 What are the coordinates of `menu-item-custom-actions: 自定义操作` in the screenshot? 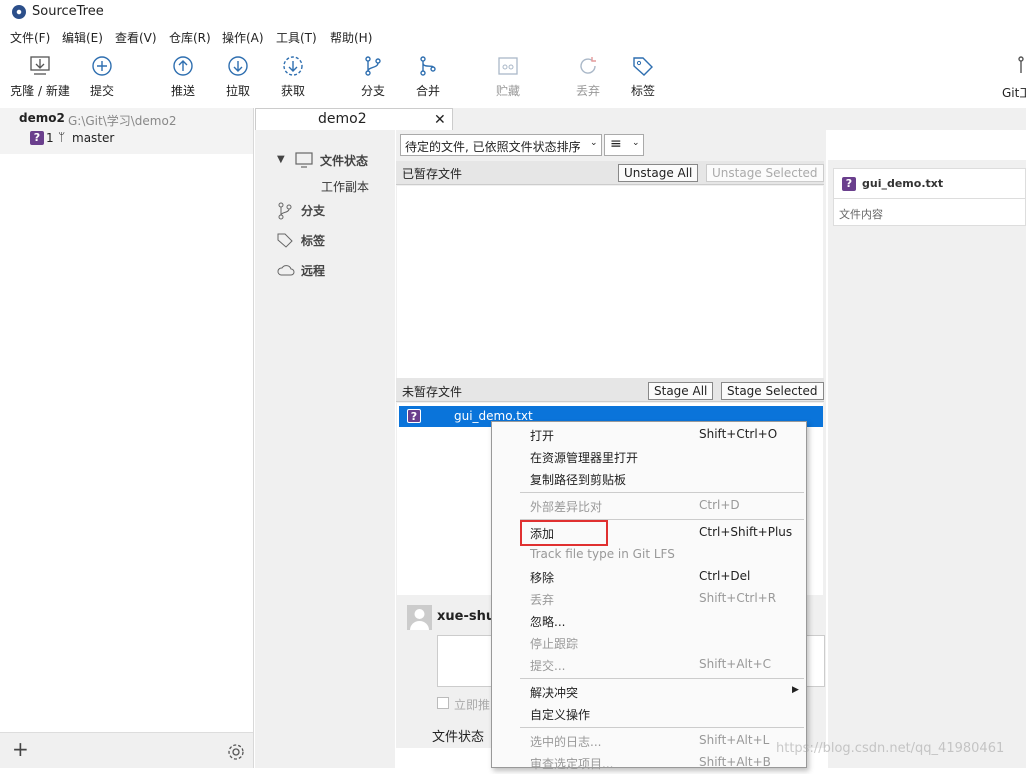 It's located at (649, 714).